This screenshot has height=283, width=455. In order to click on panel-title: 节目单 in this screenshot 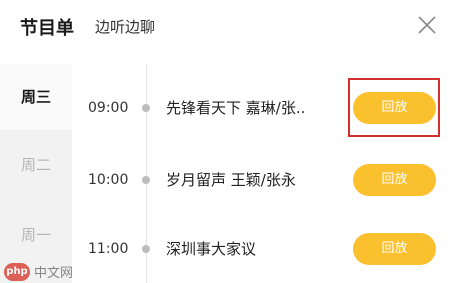, I will do `click(47, 28)`.